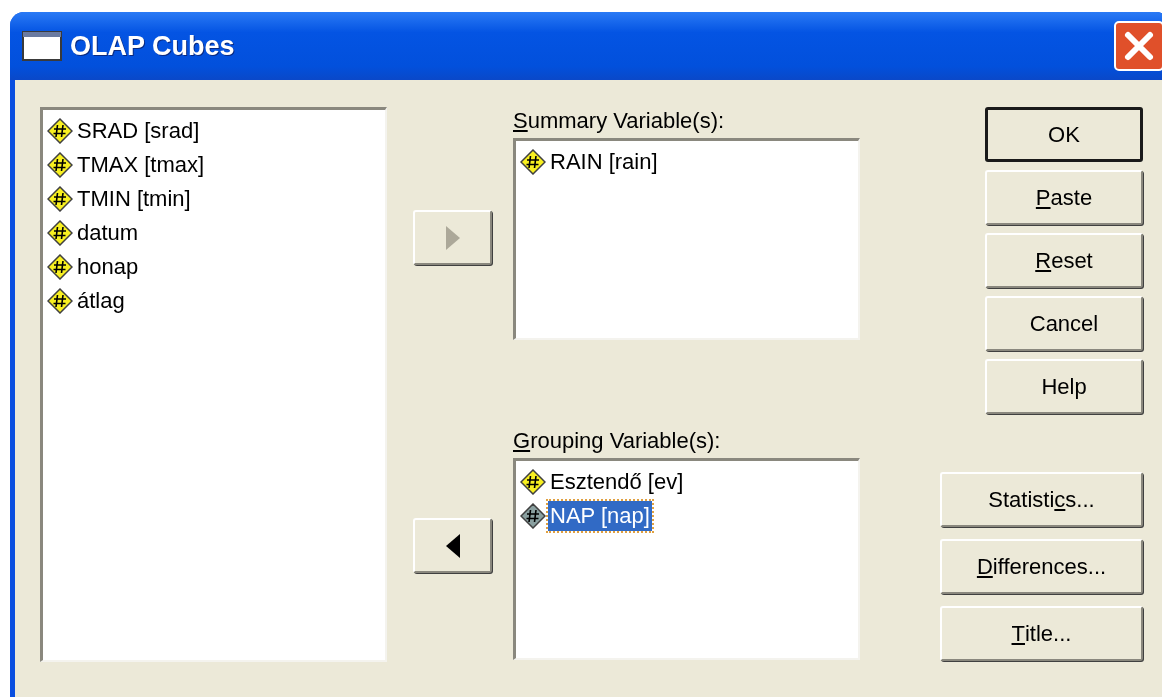 The height and width of the screenshot is (697, 1162). I want to click on window-title: OLAP Cubes, so click(152, 46).